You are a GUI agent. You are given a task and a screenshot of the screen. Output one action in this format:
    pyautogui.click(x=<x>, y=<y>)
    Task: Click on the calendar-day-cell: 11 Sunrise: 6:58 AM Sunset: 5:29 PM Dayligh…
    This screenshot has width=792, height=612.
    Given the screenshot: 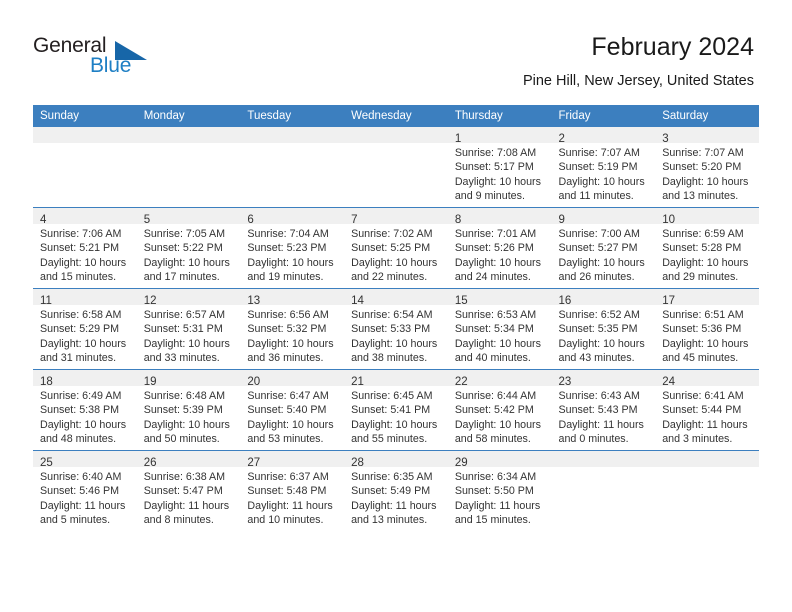 What is the action you would take?
    pyautogui.click(x=85, y=329)
    